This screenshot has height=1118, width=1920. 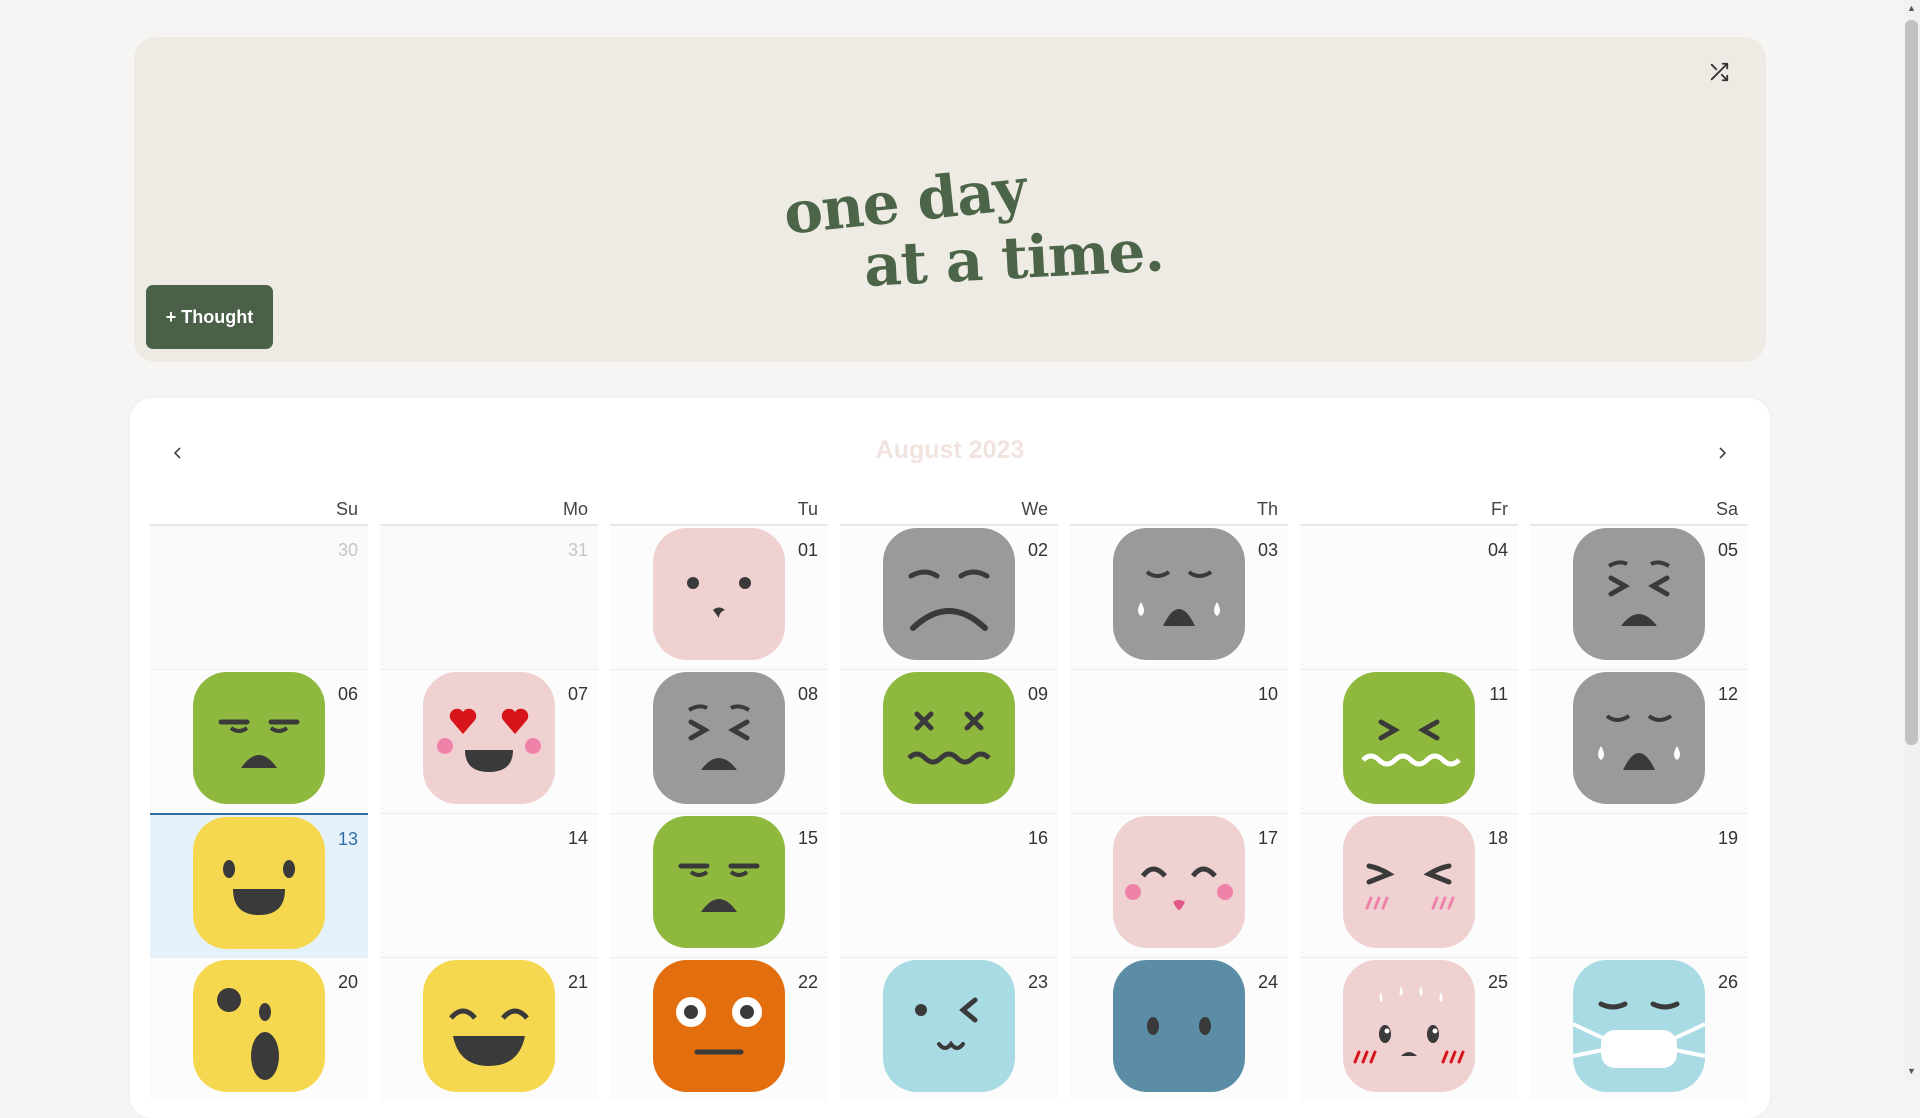 What do you see at coordinates (489, 597) in the screenshot?
I see `day-cell-31: 31` at bounding box center [489, 597].